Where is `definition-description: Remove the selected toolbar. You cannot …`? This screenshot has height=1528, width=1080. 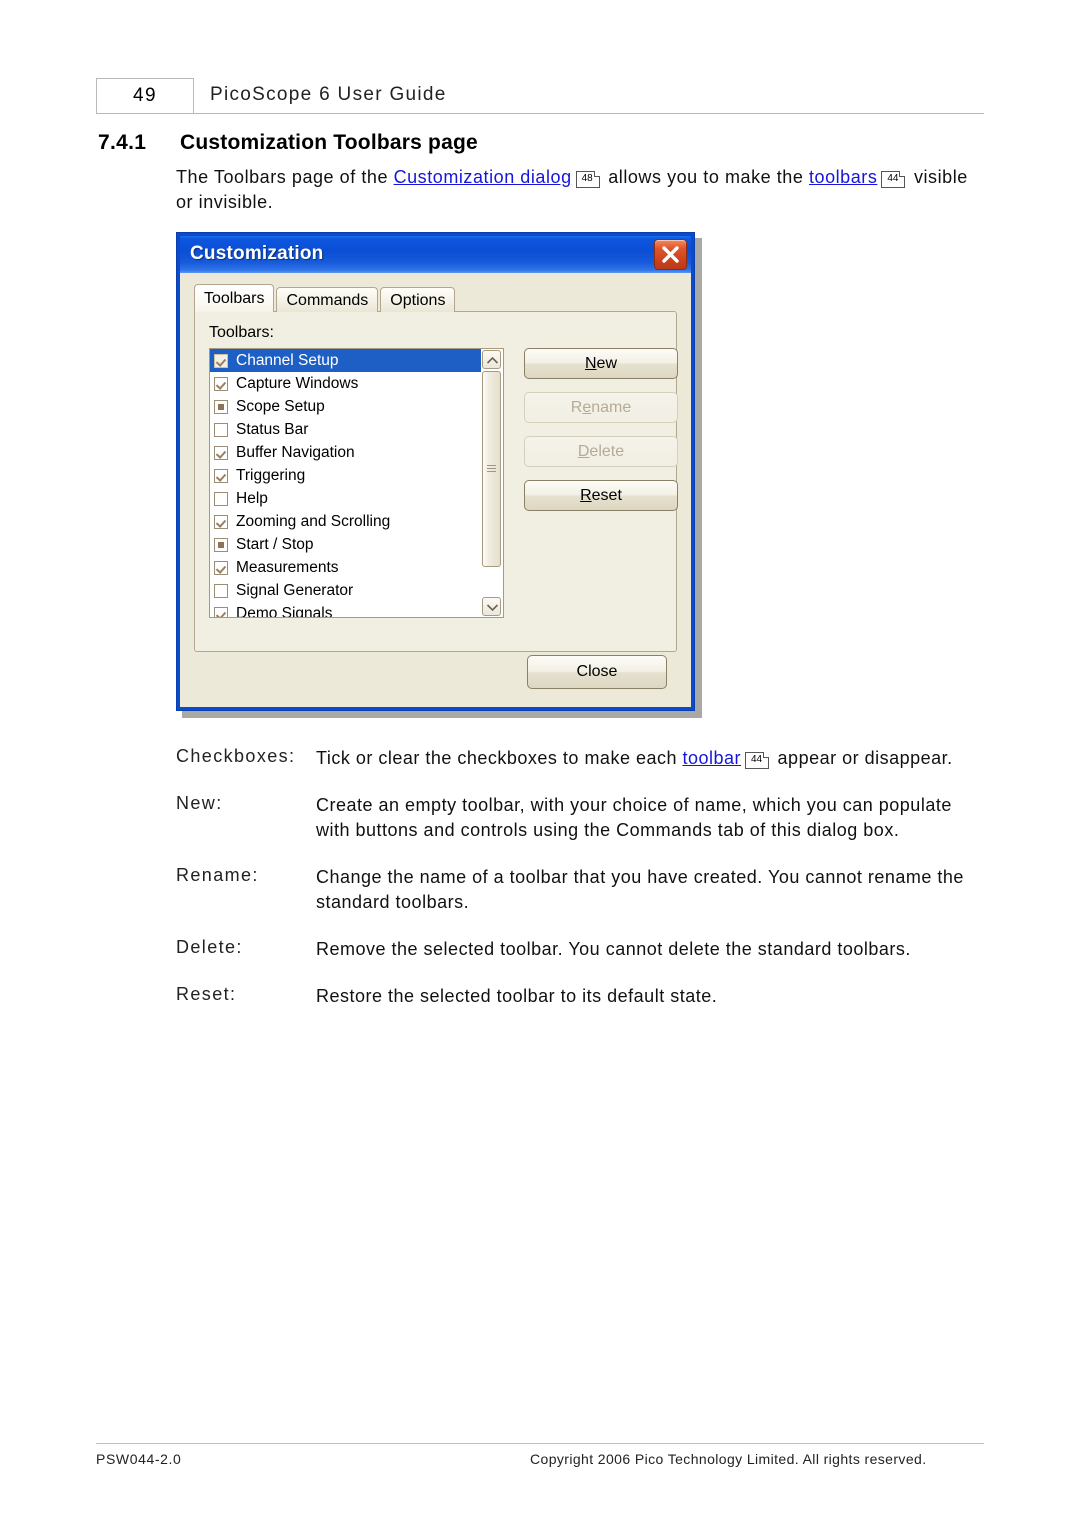
definition-description: Remove the selected toolbar. You cannot … is located at coordinates (613, 949).